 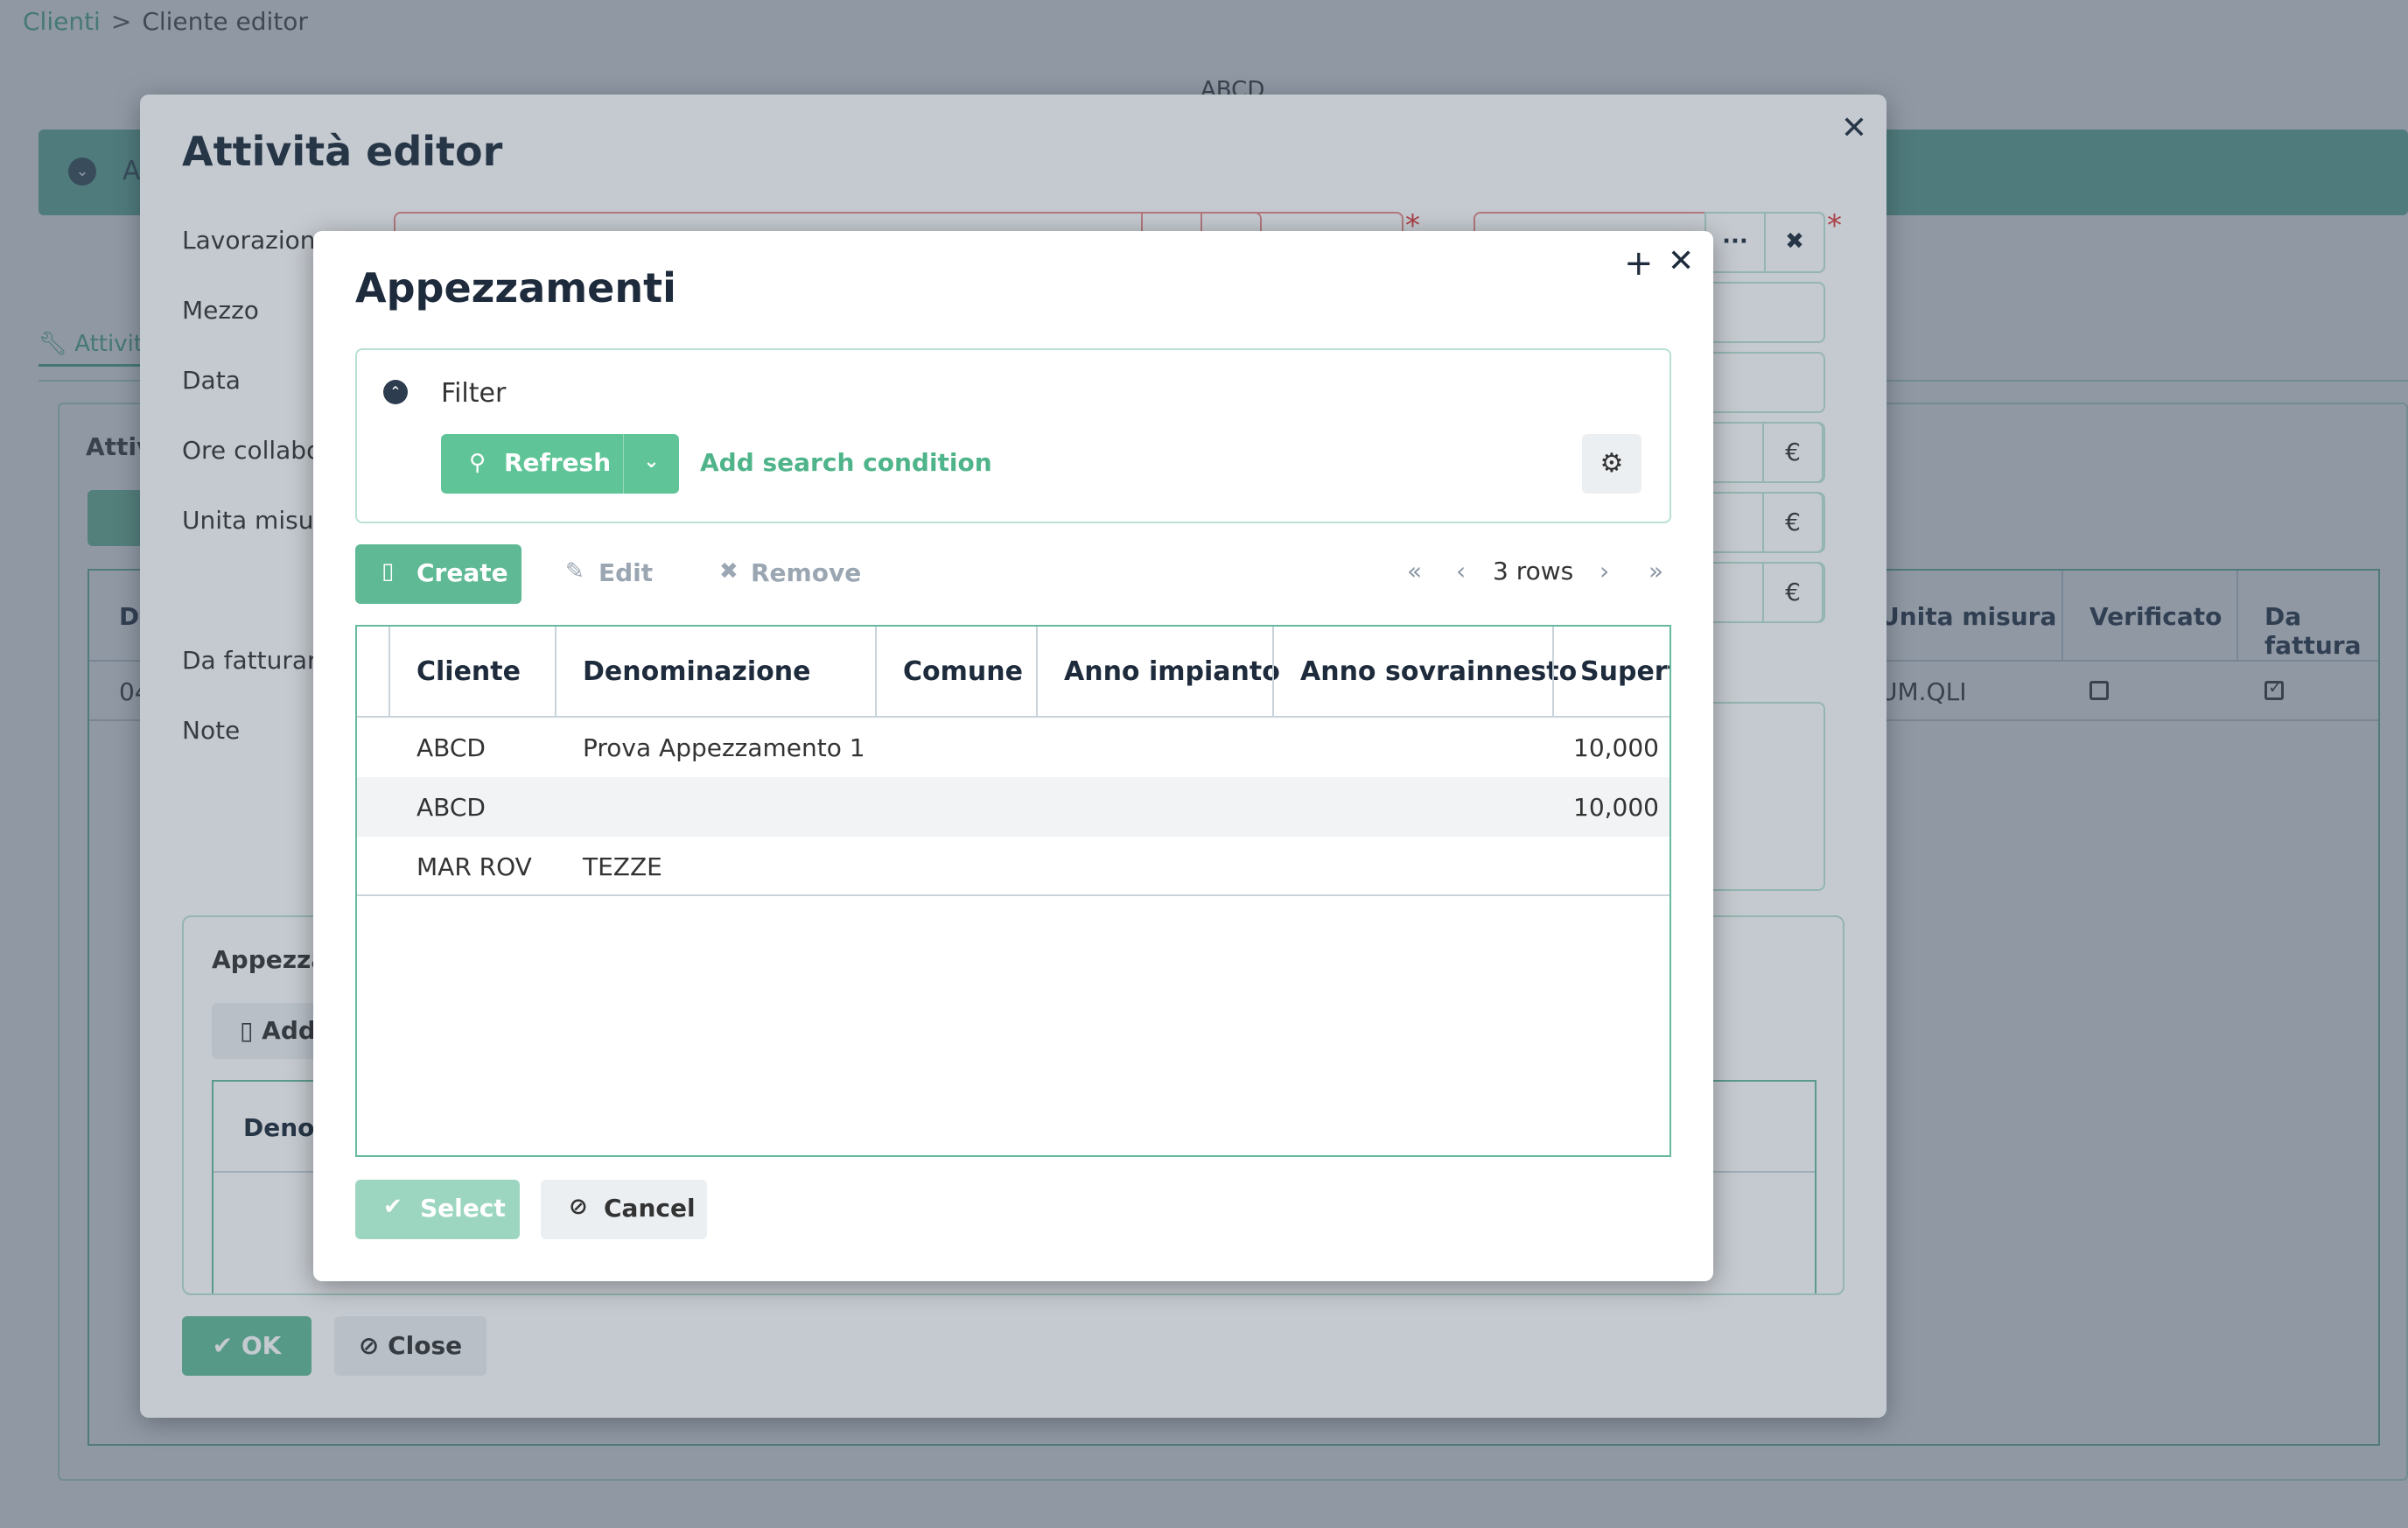 What do you see at coordinates (1172, 671) in the screenshot?
I see `column-header-anno-impianto: Anno impianto` at bounding box center [1172, 671].